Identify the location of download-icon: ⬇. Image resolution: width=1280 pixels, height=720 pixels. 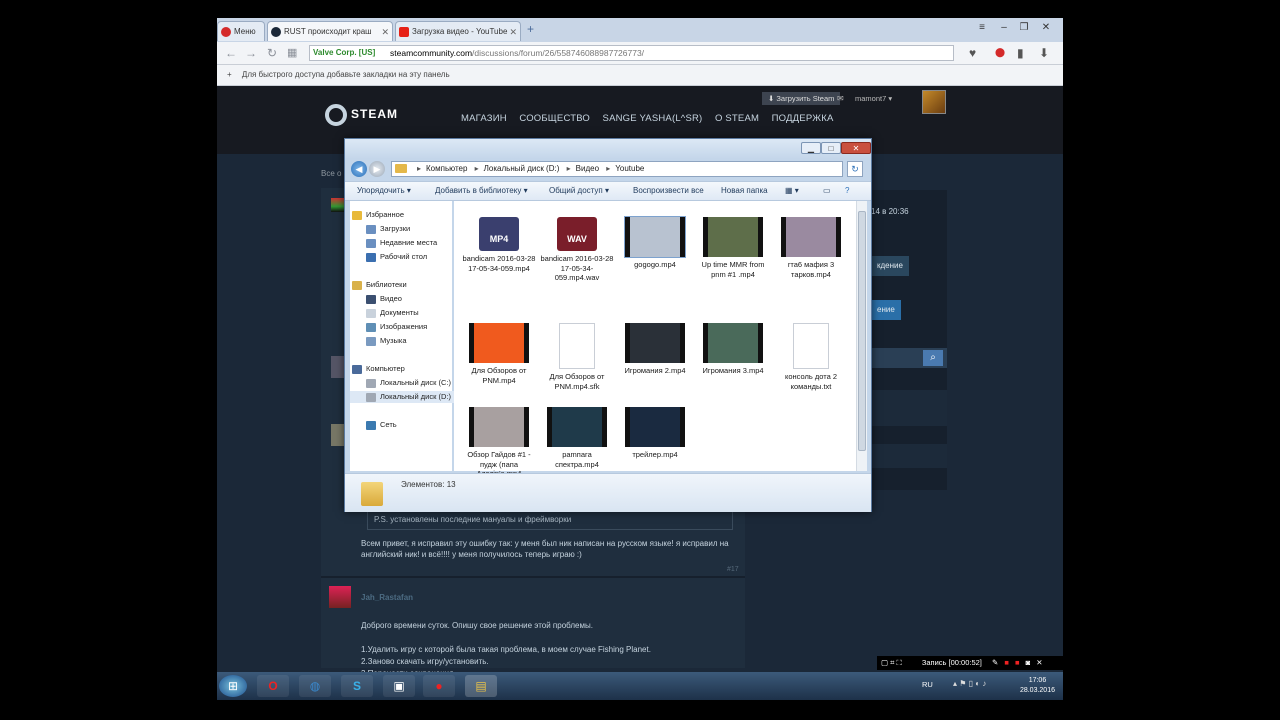
(1044, 53).